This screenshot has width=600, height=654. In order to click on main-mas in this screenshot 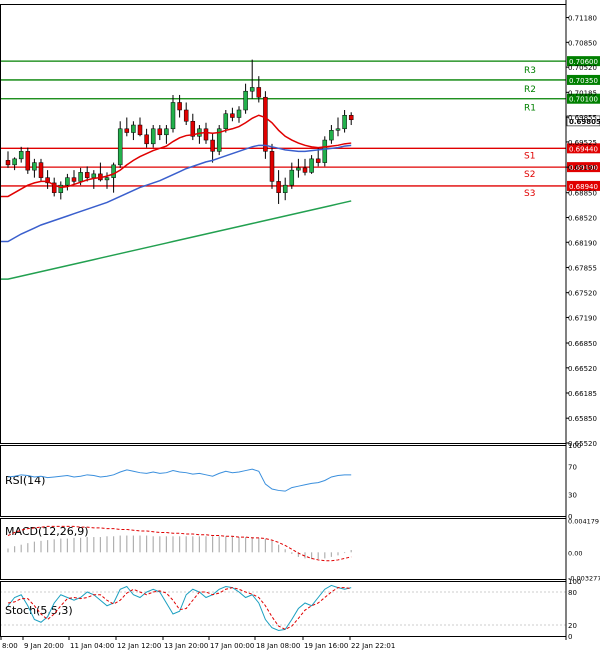, I will do `click(176, 197)`.